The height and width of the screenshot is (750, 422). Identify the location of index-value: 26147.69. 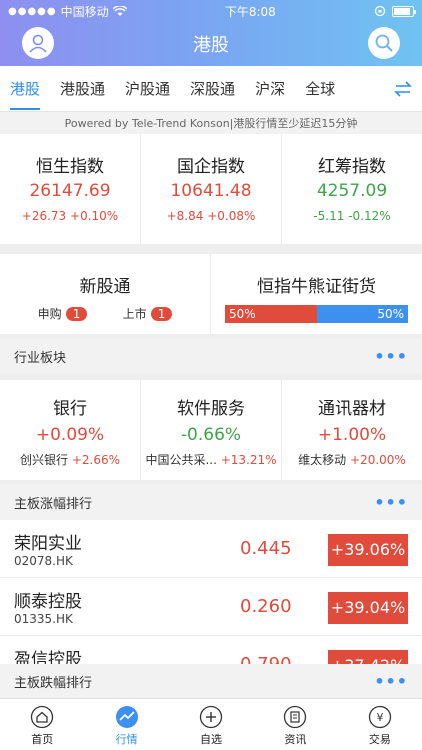
(70, 191).